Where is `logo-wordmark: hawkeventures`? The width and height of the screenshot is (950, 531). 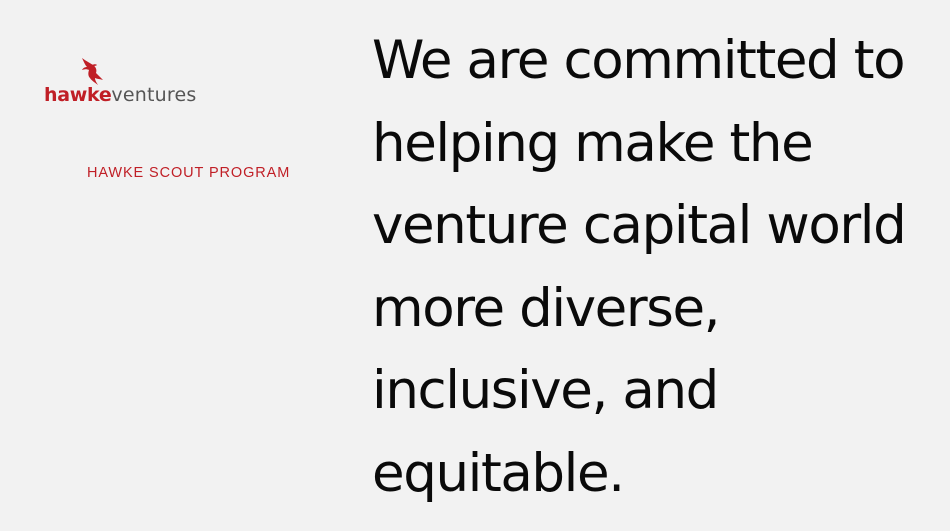 logo-wordmark: hawkeventures is located at coordinates (120, 95).